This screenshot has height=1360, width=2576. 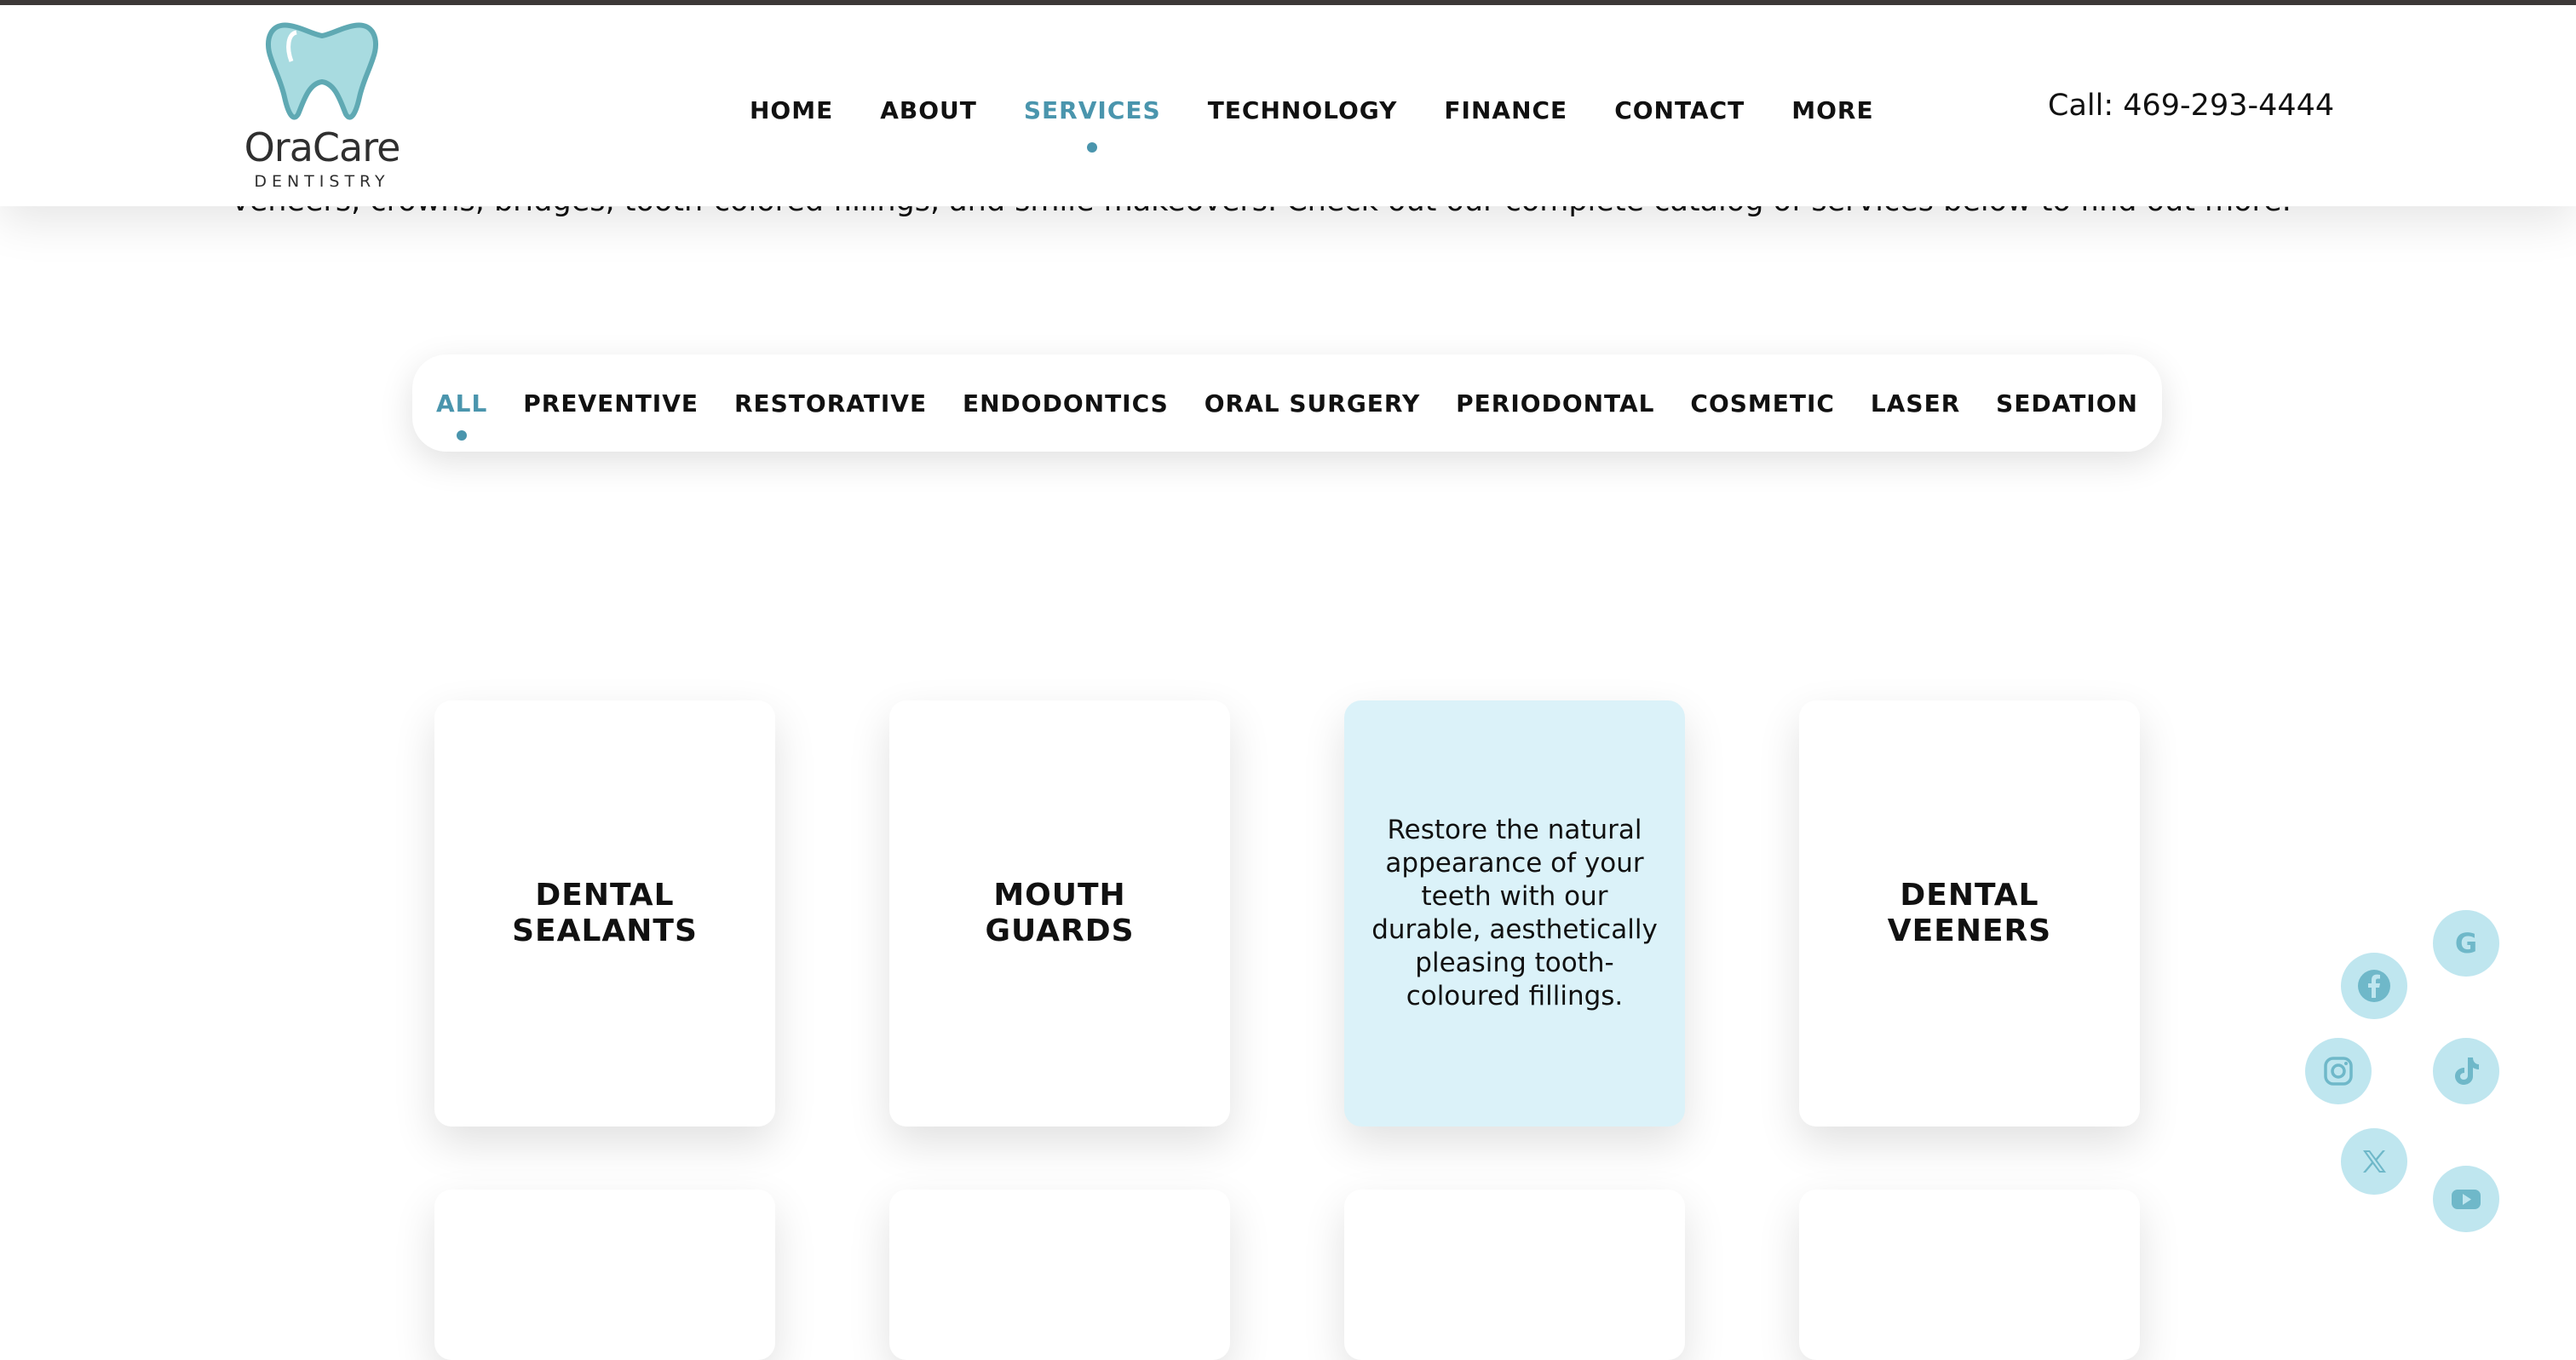 I want to click on nav-more: MORE, so click(x=1832, y=110).